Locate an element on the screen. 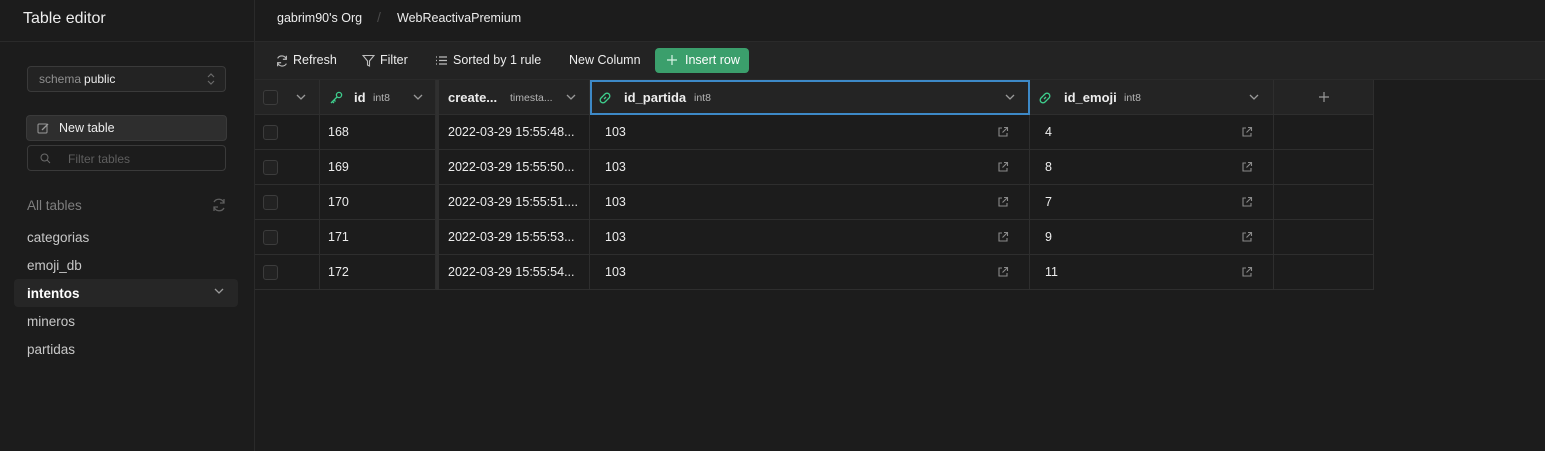  refresh-label: Refresh is located at coordinates (315, 60).